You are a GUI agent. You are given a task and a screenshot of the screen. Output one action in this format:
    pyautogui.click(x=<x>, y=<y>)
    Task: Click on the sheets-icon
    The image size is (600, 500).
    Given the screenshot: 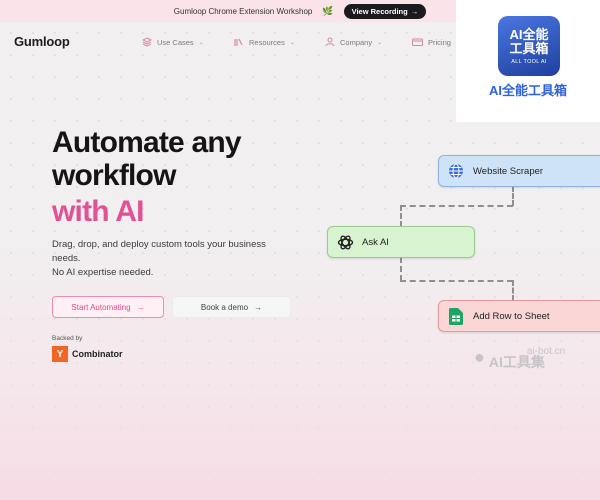 What is the action you would take?
    pyautogui.click(x=456, y=316)
    